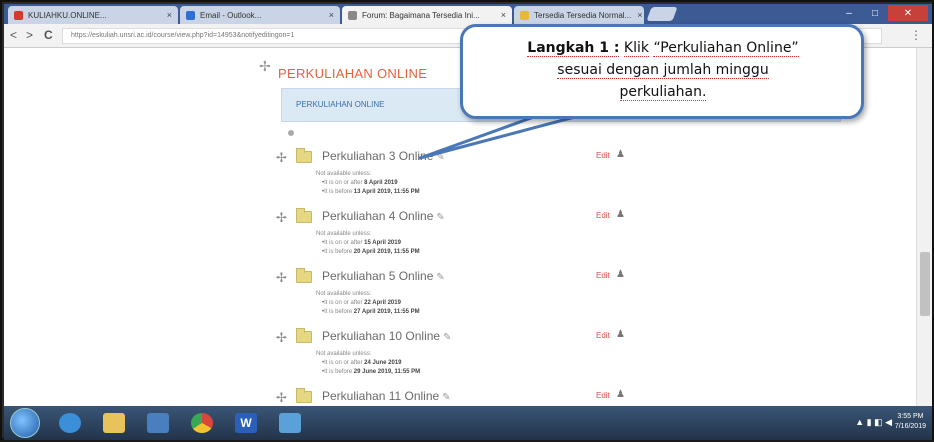 Image resolution: width=934 pixels, height=442 pixels. What do you see at coordinates (873, 422) in the screenshot?
I see `system-tray-icons: ▲ ▮ ◧ ◀` at bounding box center [873, 422].